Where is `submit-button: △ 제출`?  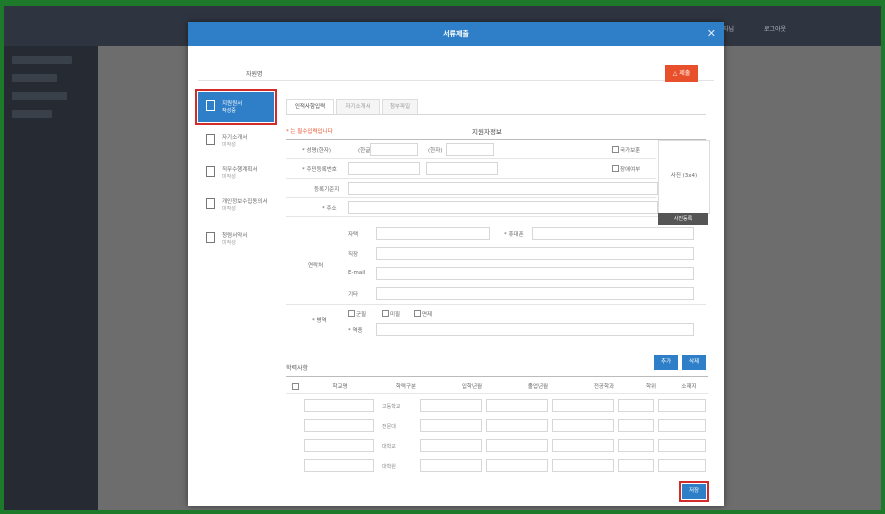 submit-button: △ 제출 is located at coordinates (681, 73).